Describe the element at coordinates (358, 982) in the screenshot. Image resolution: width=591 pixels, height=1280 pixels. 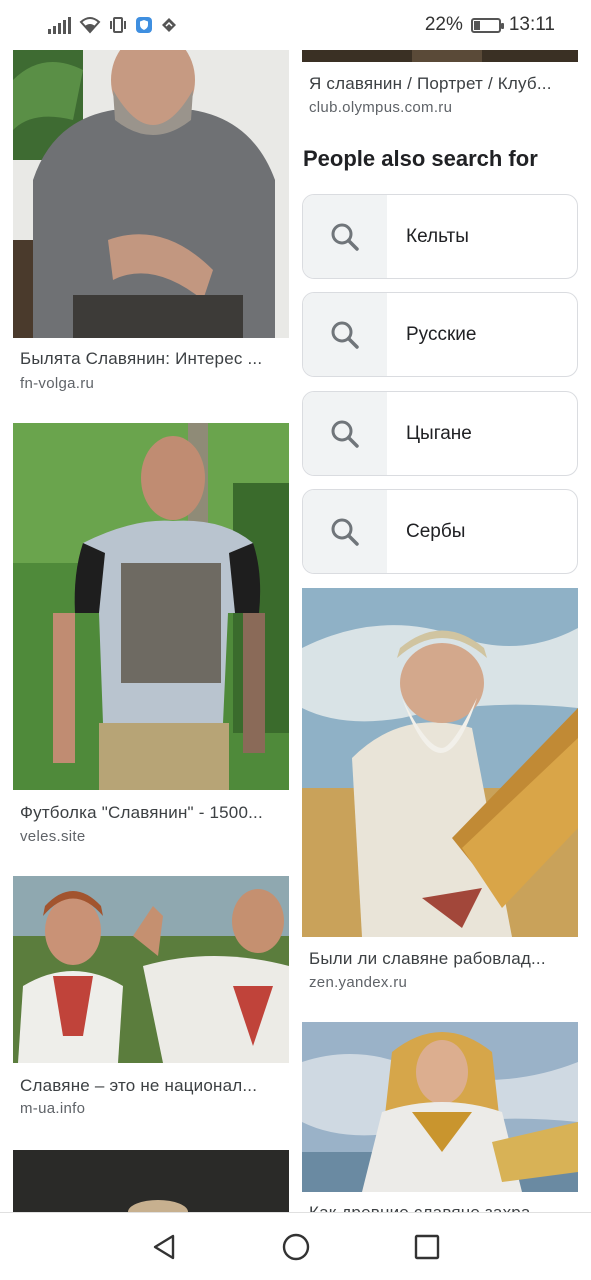
I see `image-result-source: zen.yandex.ru` at that location.